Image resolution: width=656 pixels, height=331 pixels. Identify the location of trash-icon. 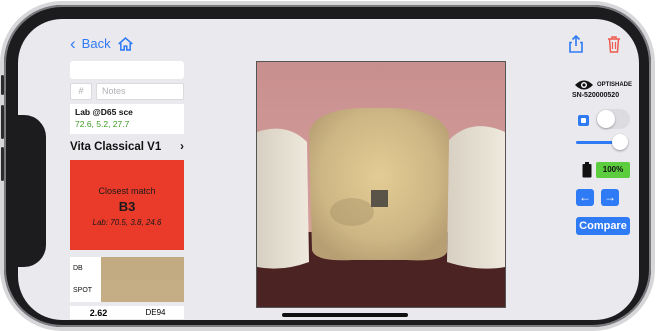
(614, 44).